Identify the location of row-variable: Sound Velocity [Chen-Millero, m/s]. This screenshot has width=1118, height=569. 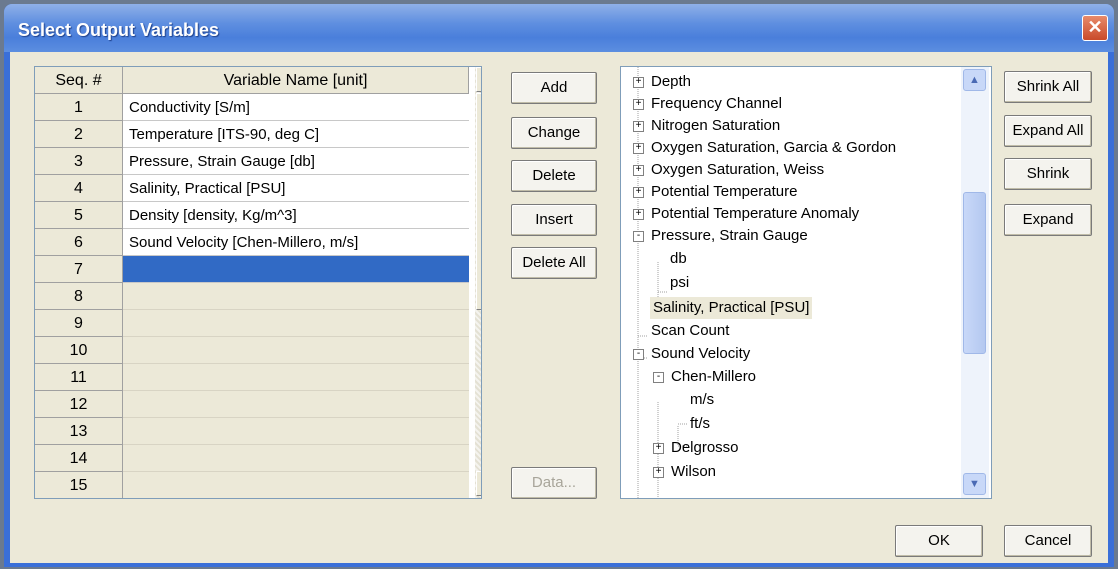
(296, 242).